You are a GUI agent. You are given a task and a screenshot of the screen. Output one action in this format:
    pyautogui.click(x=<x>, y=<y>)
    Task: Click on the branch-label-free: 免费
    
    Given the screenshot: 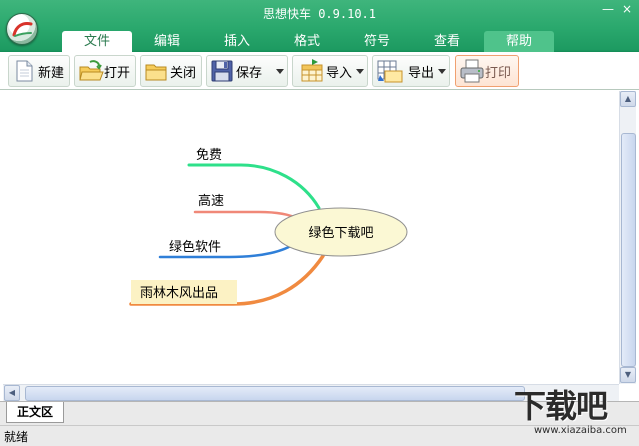 What is the action you would take?
    pyautogui.click(x=209, y=155)
    